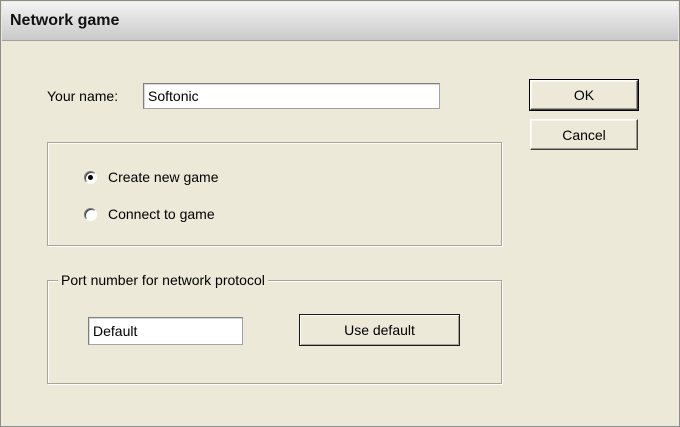 The image size is (680, 427). I want to click on radio-selected-dot, so click(90, 177).